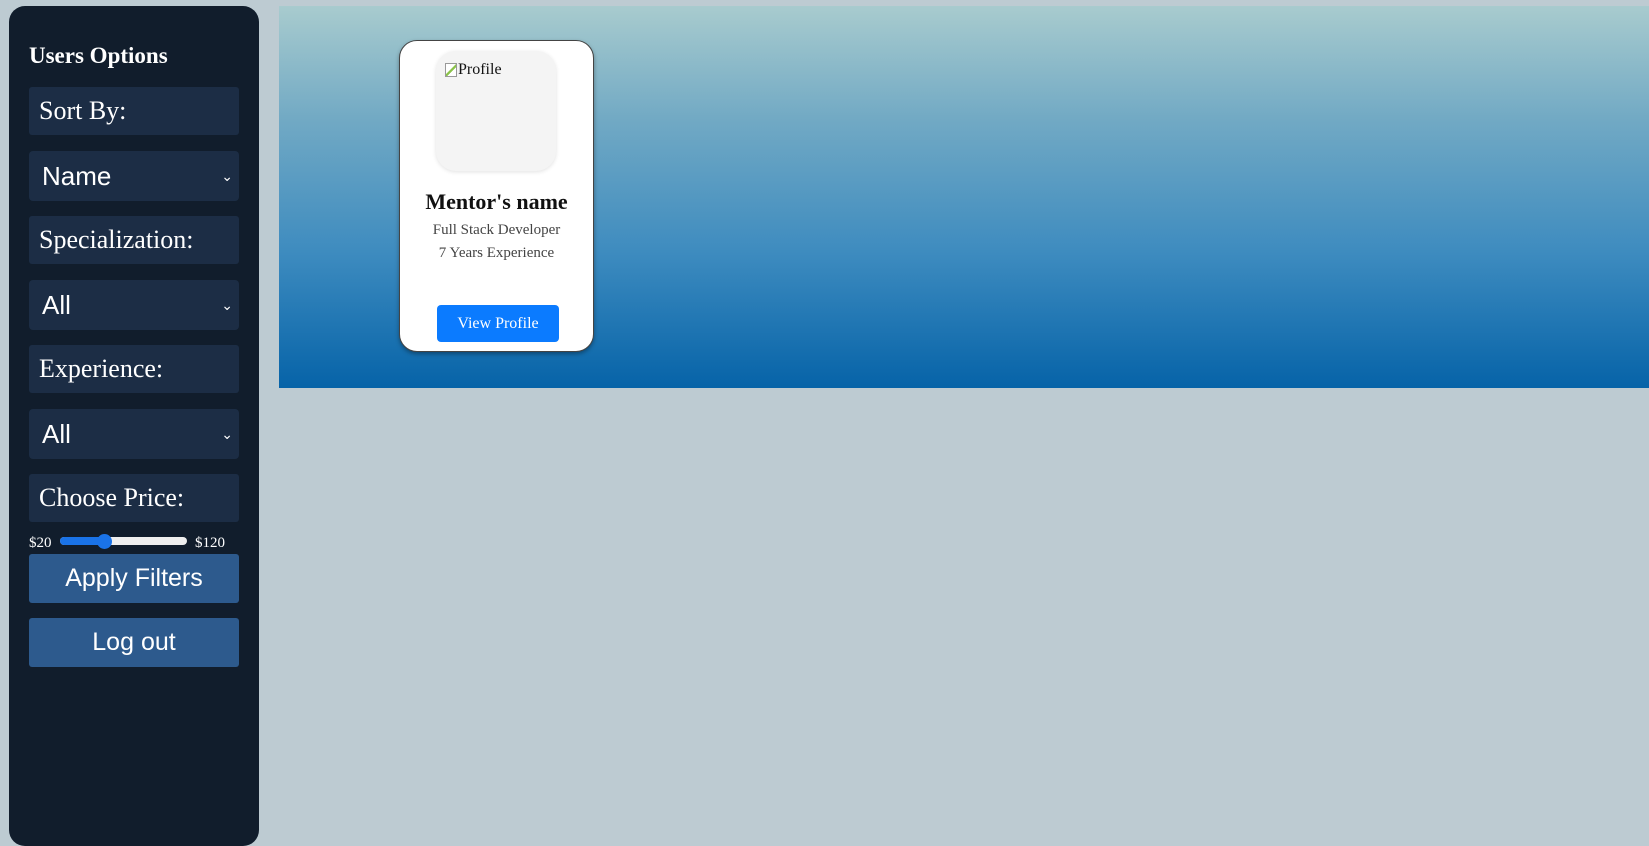 The width and height of the screenshot is (1649, 846). What do you see at coordinates (134, 305) in the screenshot?
I see `specialization-select: All ⌄` at bounding box center [134, 305].